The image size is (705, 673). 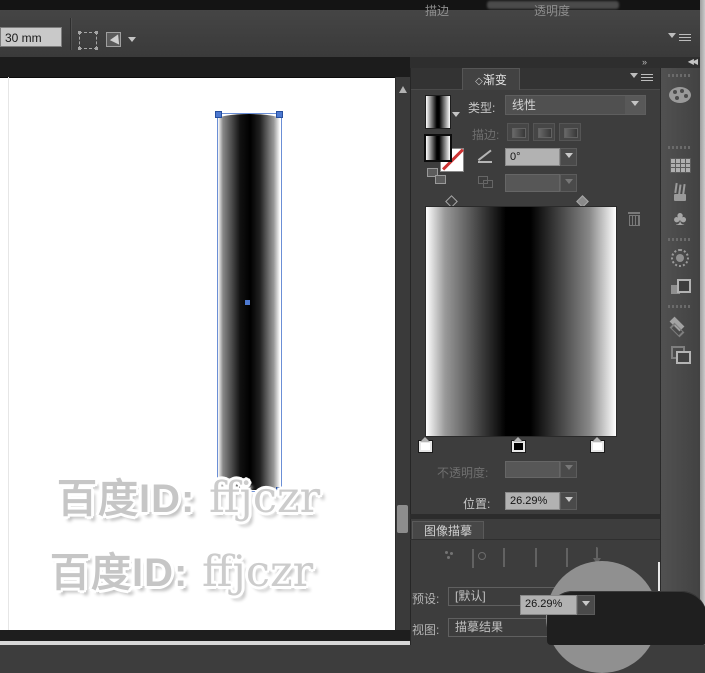 What do you see at coordinates (403, 87) in the screenshot?
I see `scrollbar-up-arrow` at bounding box center [403, 87].